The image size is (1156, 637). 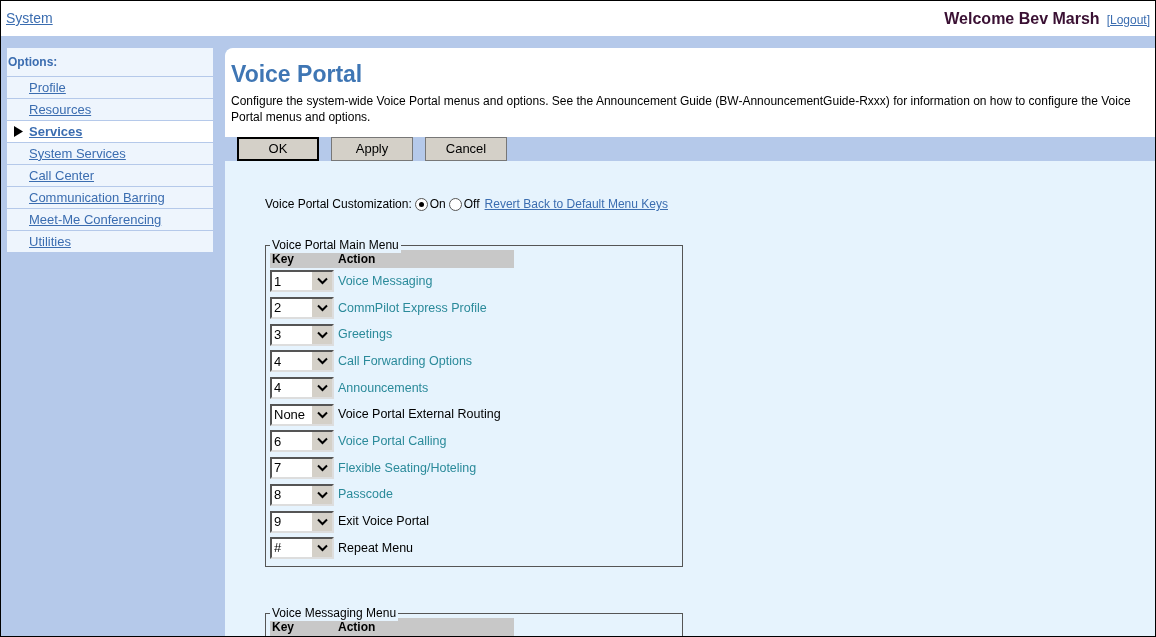 I want to click on radio-label: Off, so click(x=471, y=204).